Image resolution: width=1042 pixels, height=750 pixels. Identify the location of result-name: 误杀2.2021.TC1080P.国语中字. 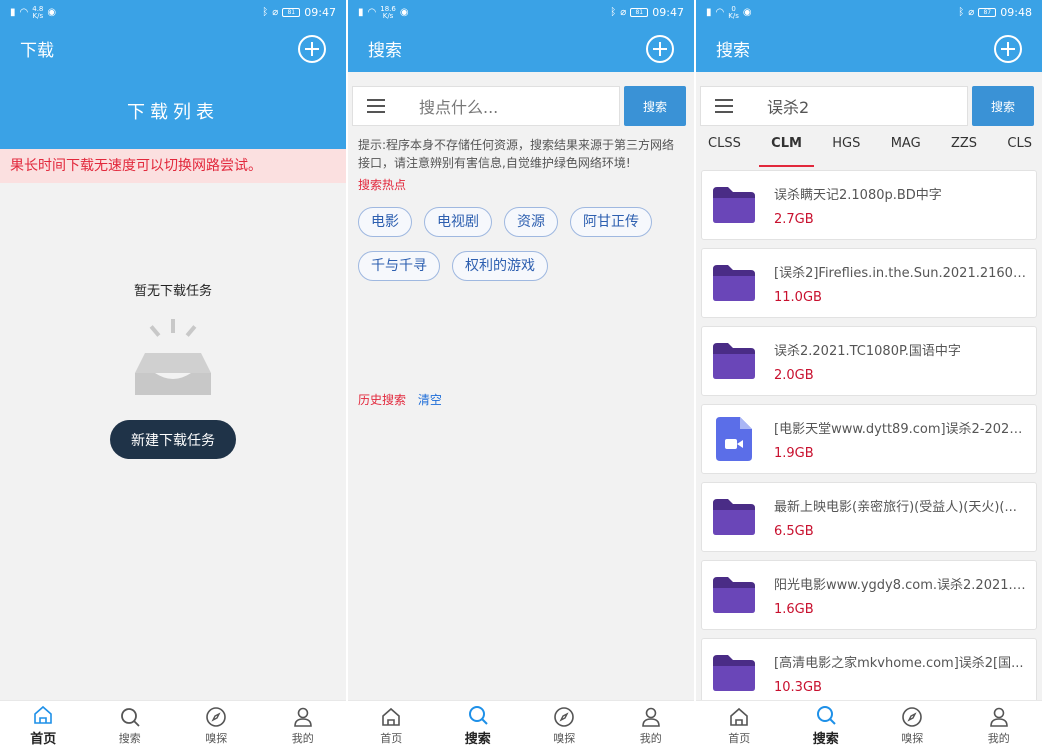
(867, 351).